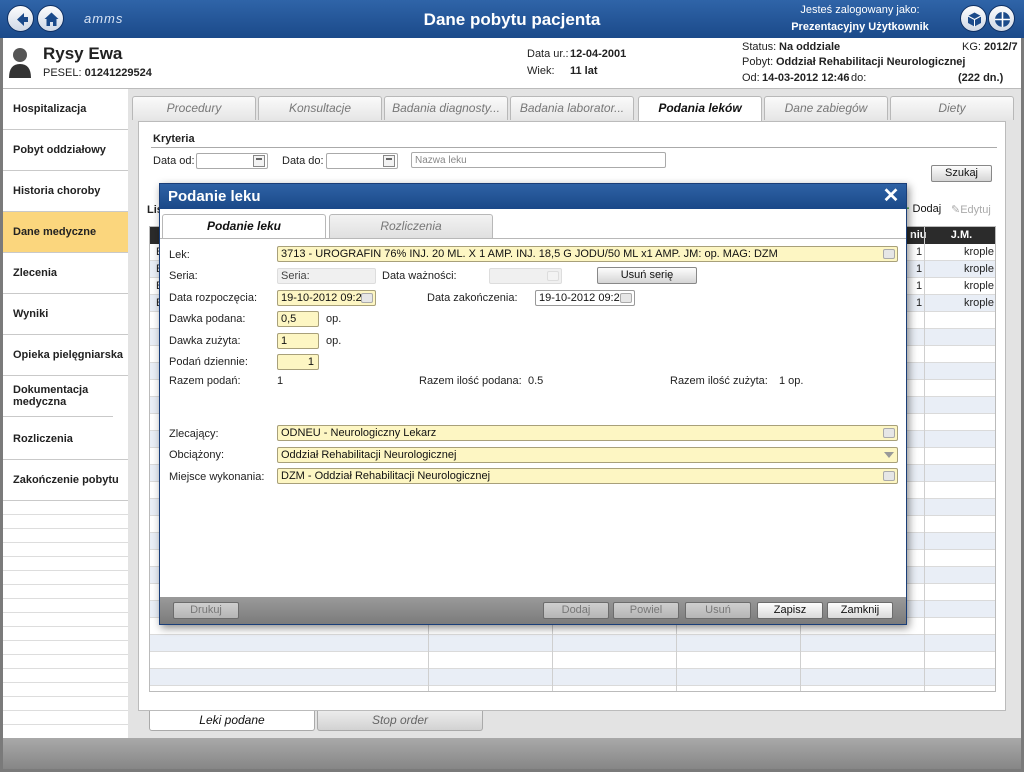  What do you see at coordinates (326, 276) in the screenshot?
I see `series-field: Seria:` at bounding box center [326, 276].